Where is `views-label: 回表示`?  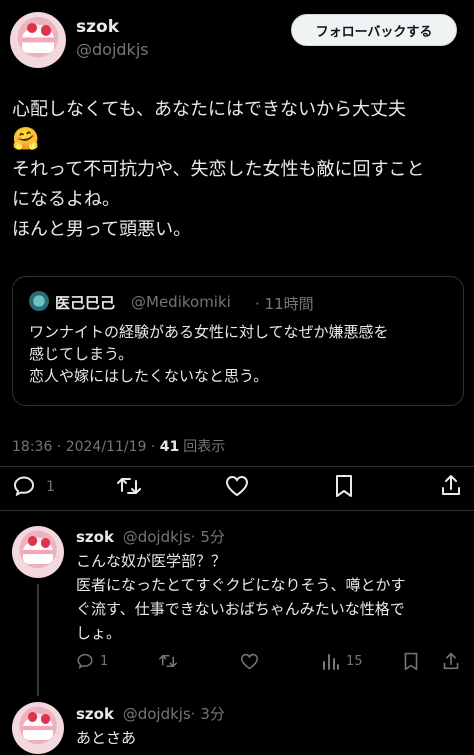 views-label: 回表示 is located at coordinates (204, 447).